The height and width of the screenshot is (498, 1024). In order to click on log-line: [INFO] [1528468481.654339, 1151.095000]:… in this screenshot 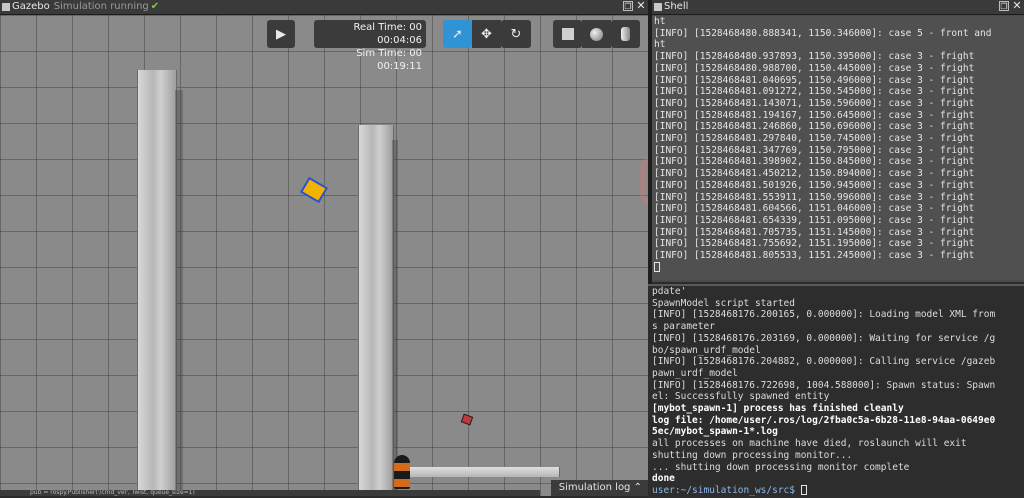, I will do `click(814, 220)`.